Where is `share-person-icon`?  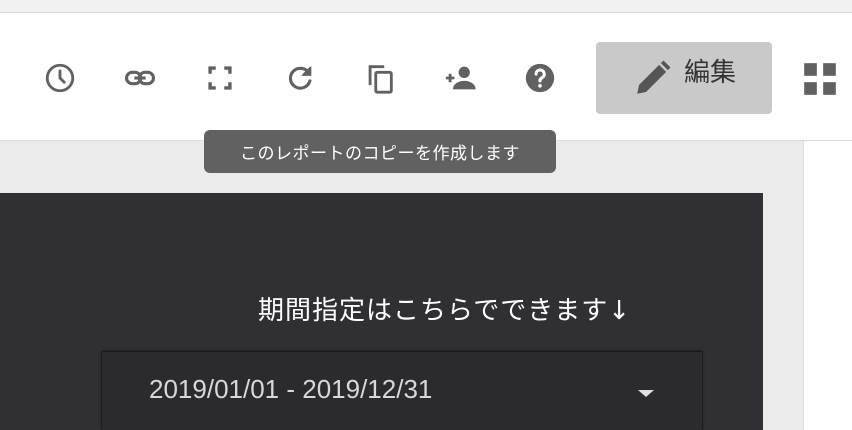
share-person-icon is located at coordinates (460, 78).